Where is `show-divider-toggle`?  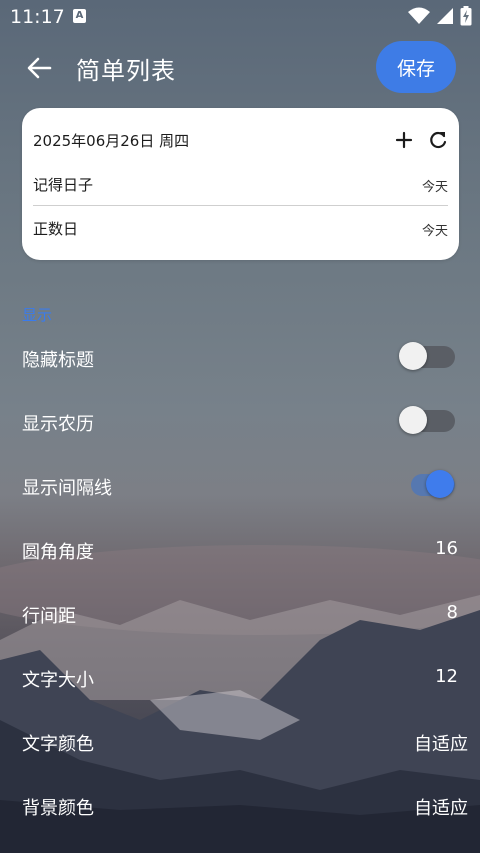
show-divider-toggle is located at coordinates (433, 484).